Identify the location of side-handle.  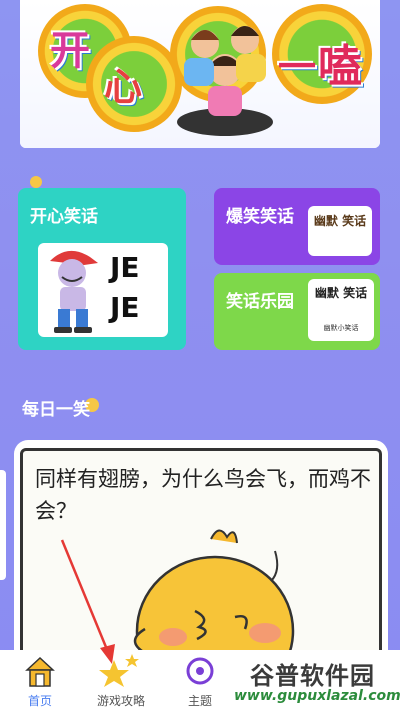
(3, 525).